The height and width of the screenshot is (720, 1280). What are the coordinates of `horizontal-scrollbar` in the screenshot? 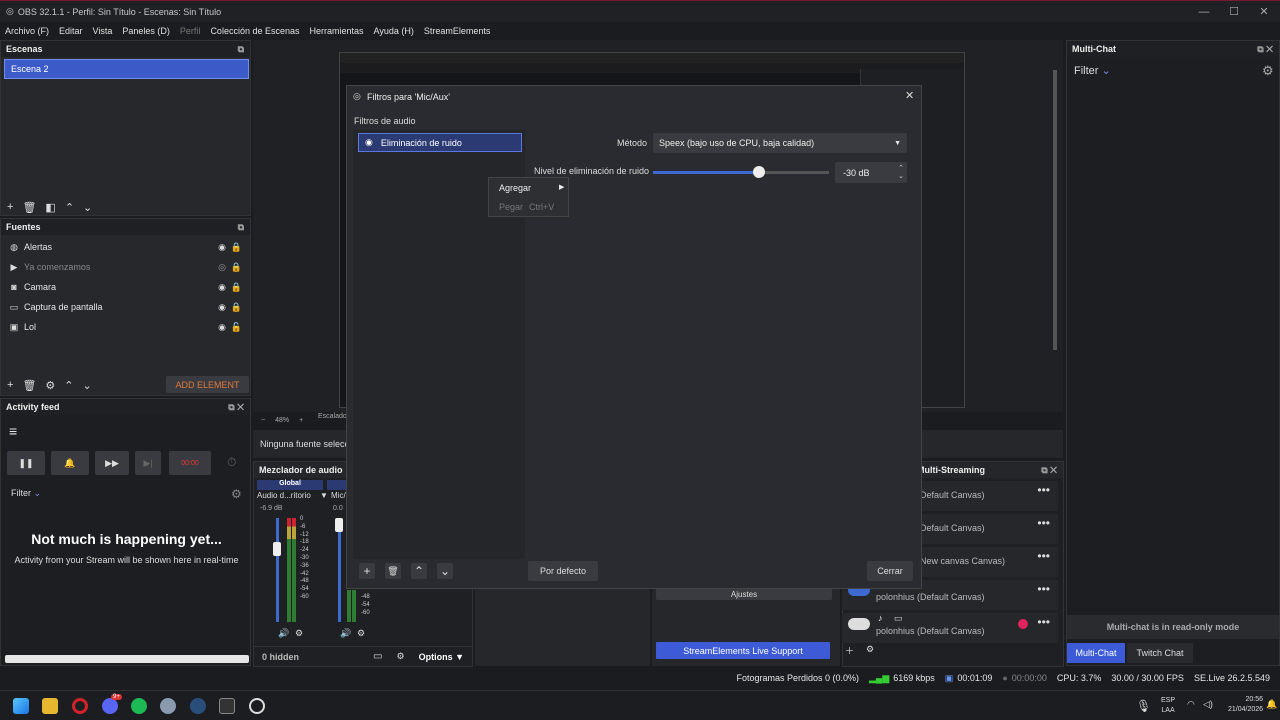 It's located at (127, 659).